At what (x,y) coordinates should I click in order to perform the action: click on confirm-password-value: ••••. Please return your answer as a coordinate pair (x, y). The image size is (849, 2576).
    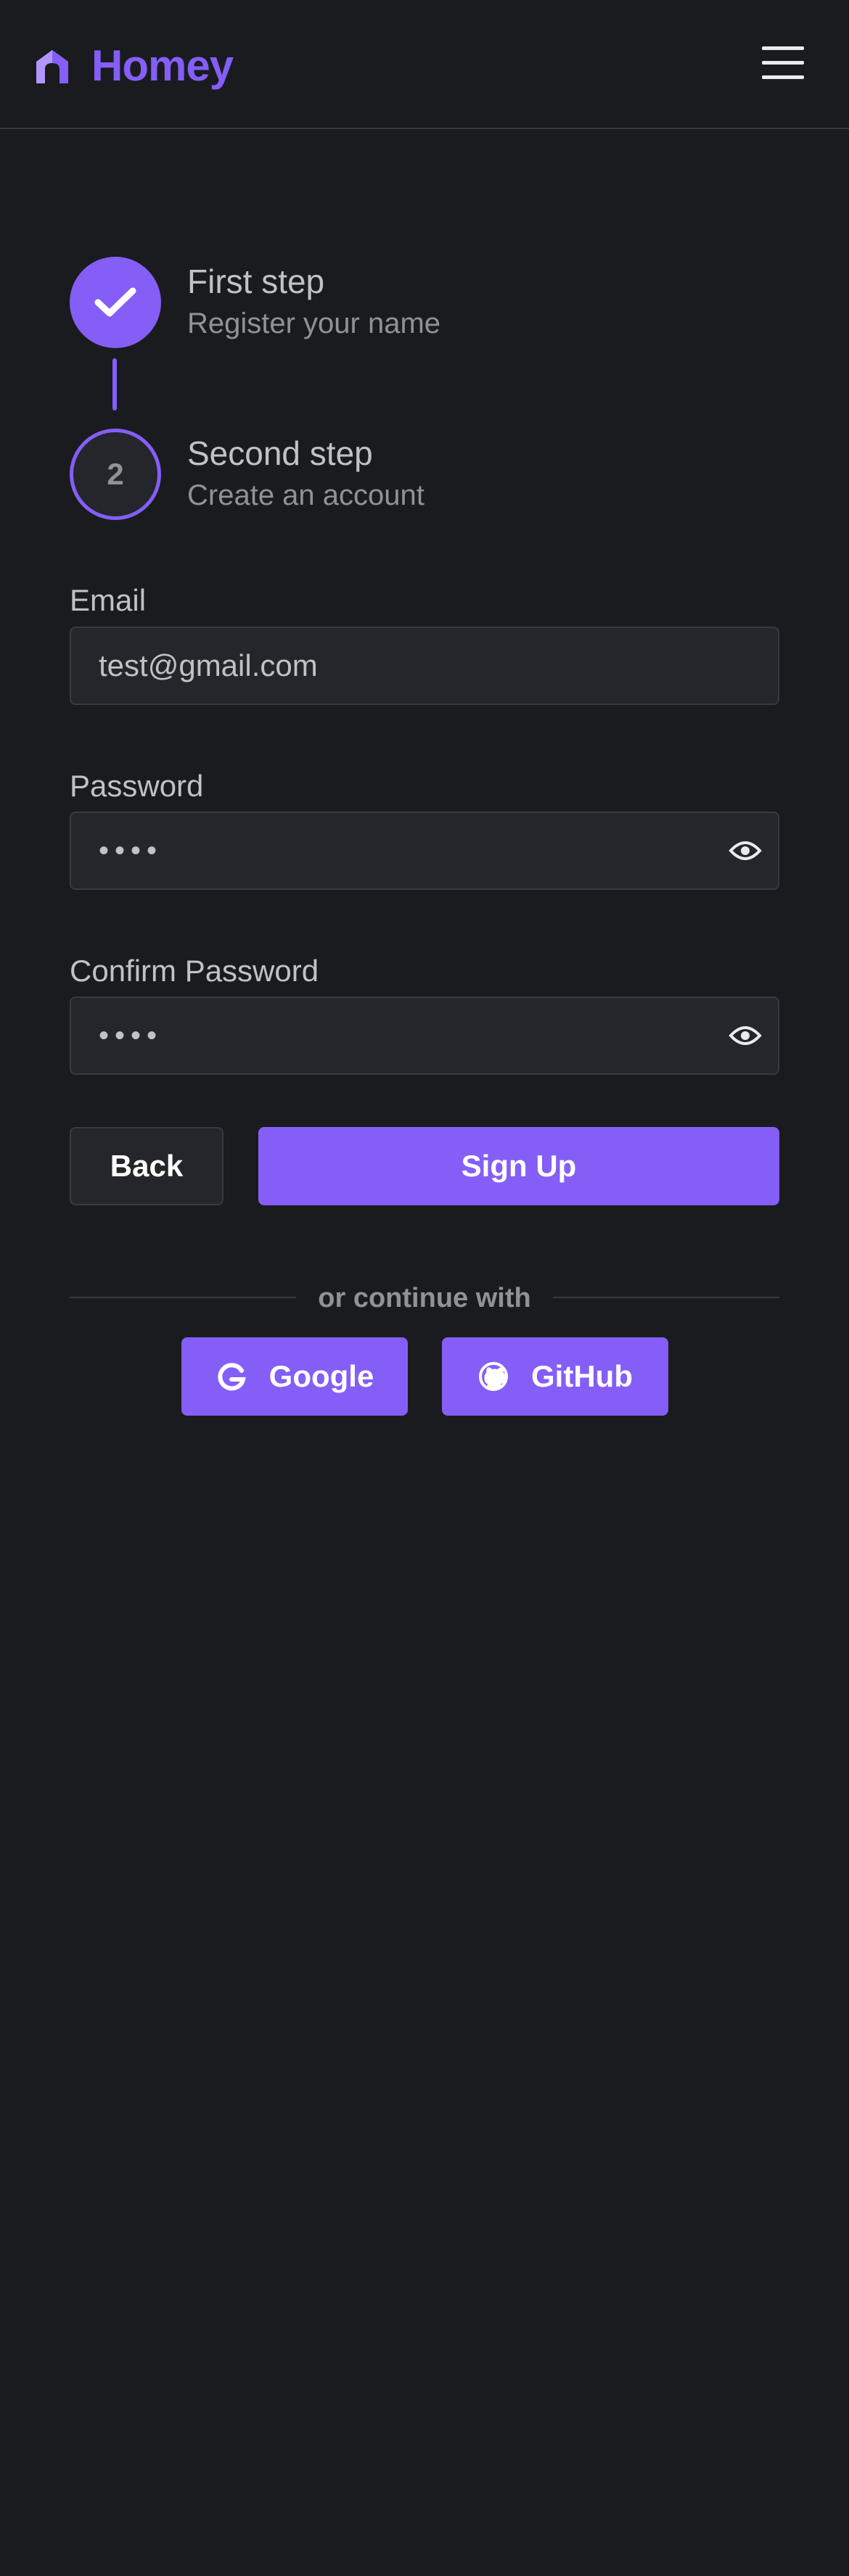
    Looking at the image, I should click on (131, 1036).